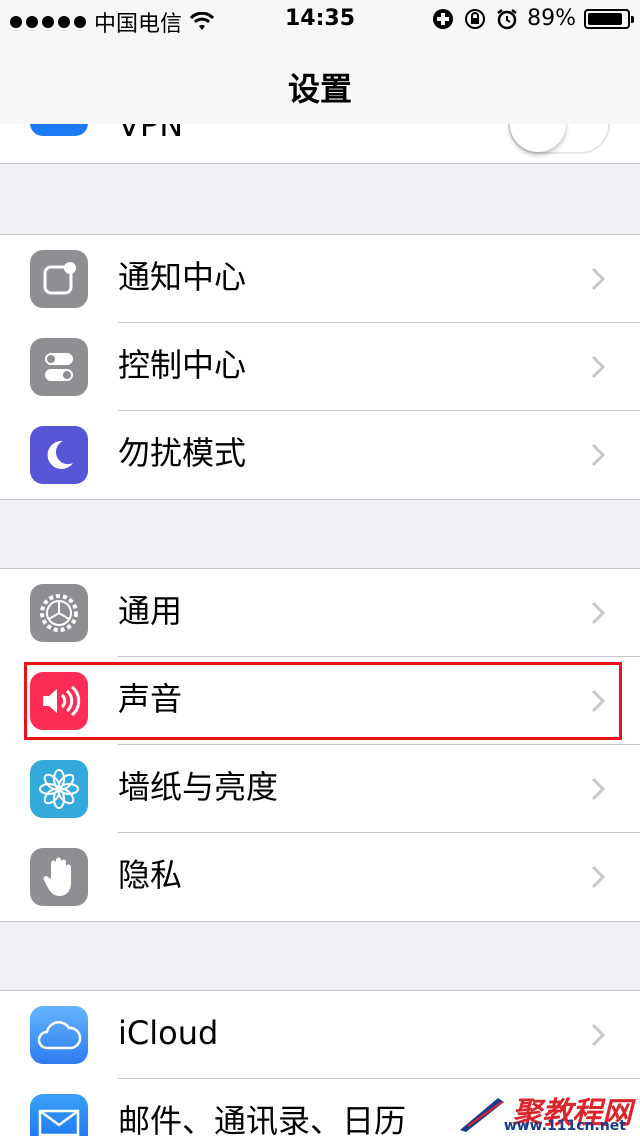 This screenshot has width=640, height=1136. What do you see at coordinates (320, 613) in the screenshot?
I see `row-general: 通用` at bounding box center [320, 613].